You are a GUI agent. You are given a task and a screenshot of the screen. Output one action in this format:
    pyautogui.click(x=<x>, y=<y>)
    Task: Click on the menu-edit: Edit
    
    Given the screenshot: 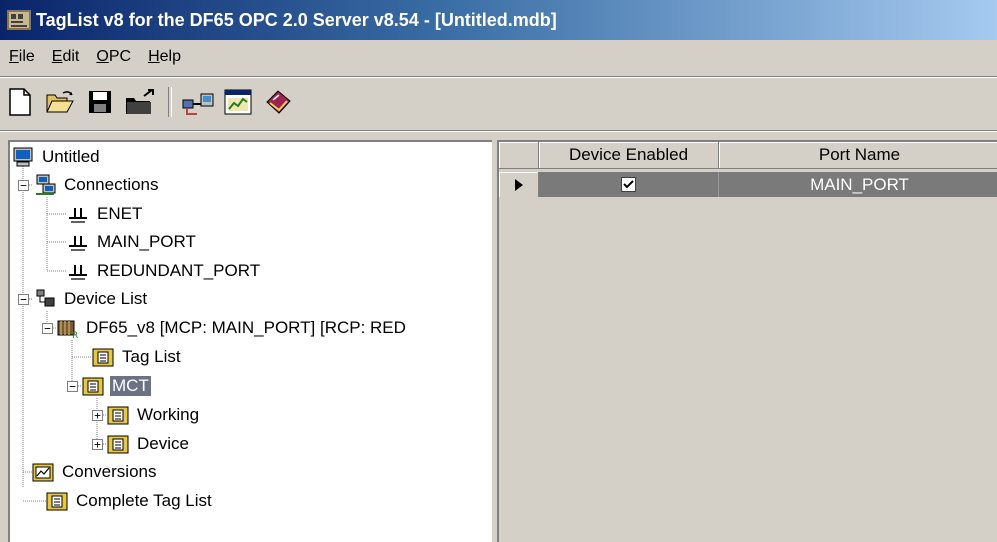 What is the action you would take?
    pyautogui.click(x=65, y=57)
    